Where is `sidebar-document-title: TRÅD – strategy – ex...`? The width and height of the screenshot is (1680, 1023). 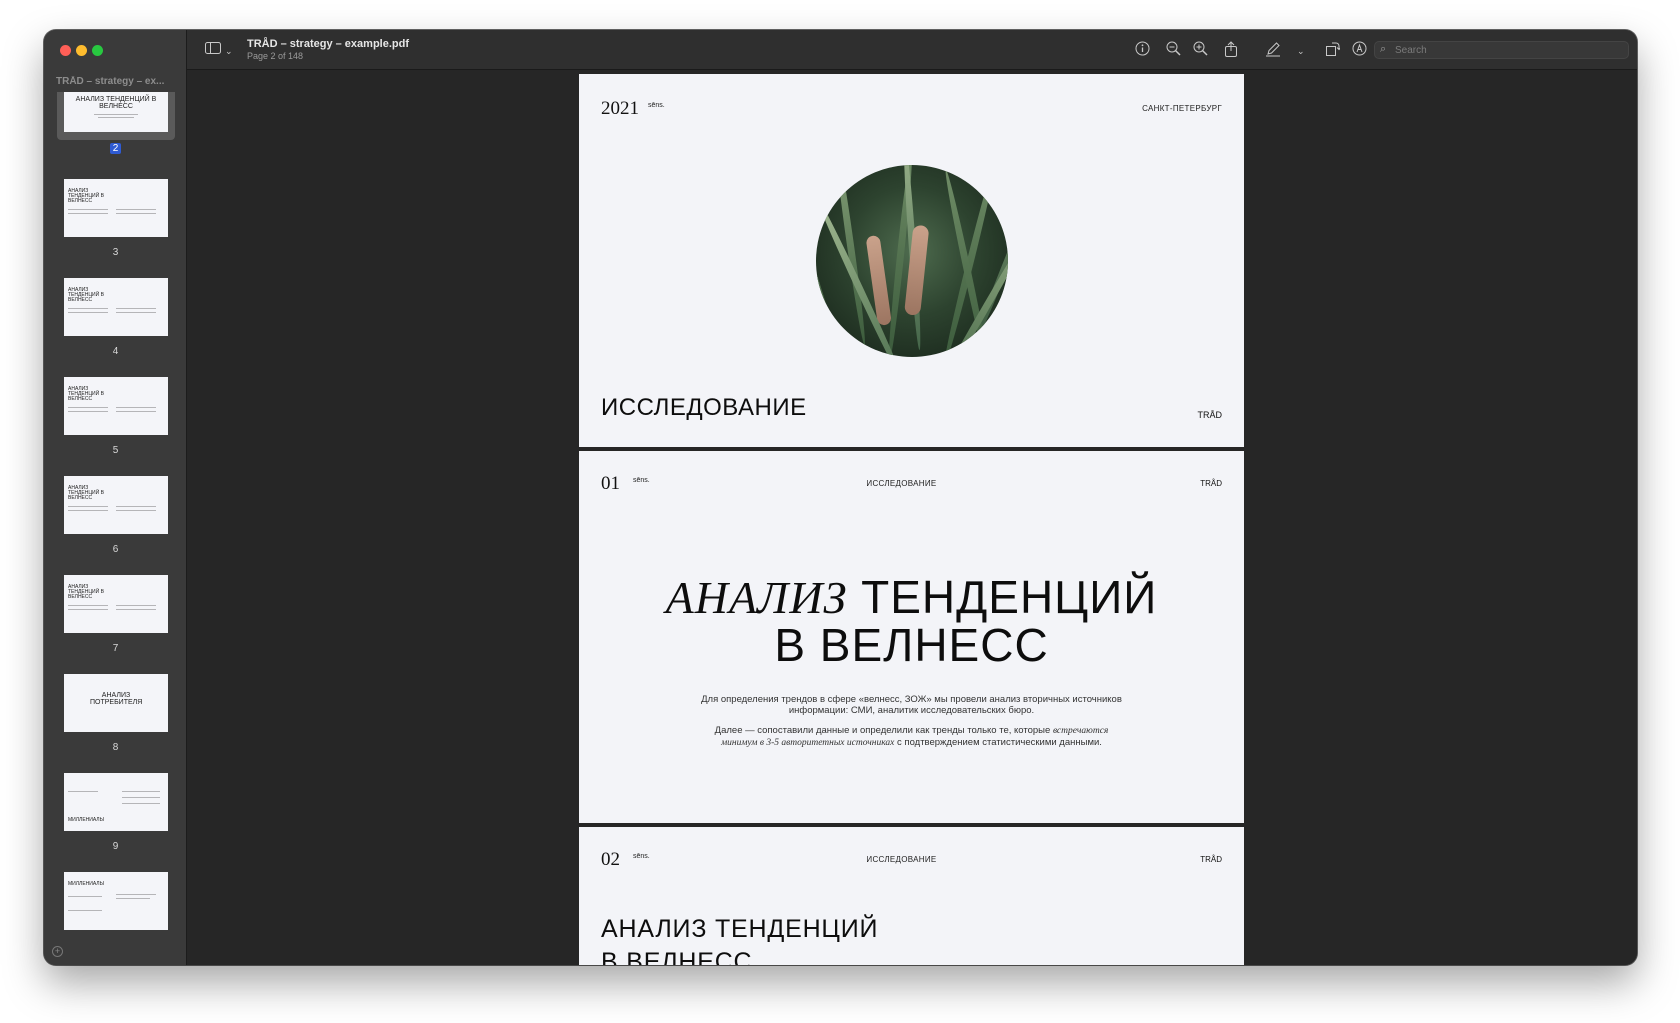
sidebar-document-title: TRÅD – strategy – ex... is located at coordinates (110, 81).